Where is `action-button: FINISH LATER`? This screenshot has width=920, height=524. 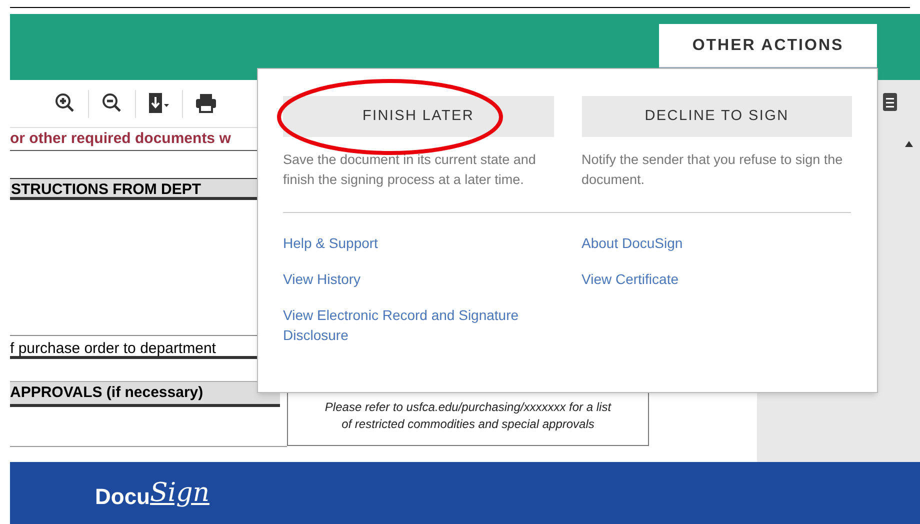
action-button: FINISH LATER is located at coordinates (418, 116).